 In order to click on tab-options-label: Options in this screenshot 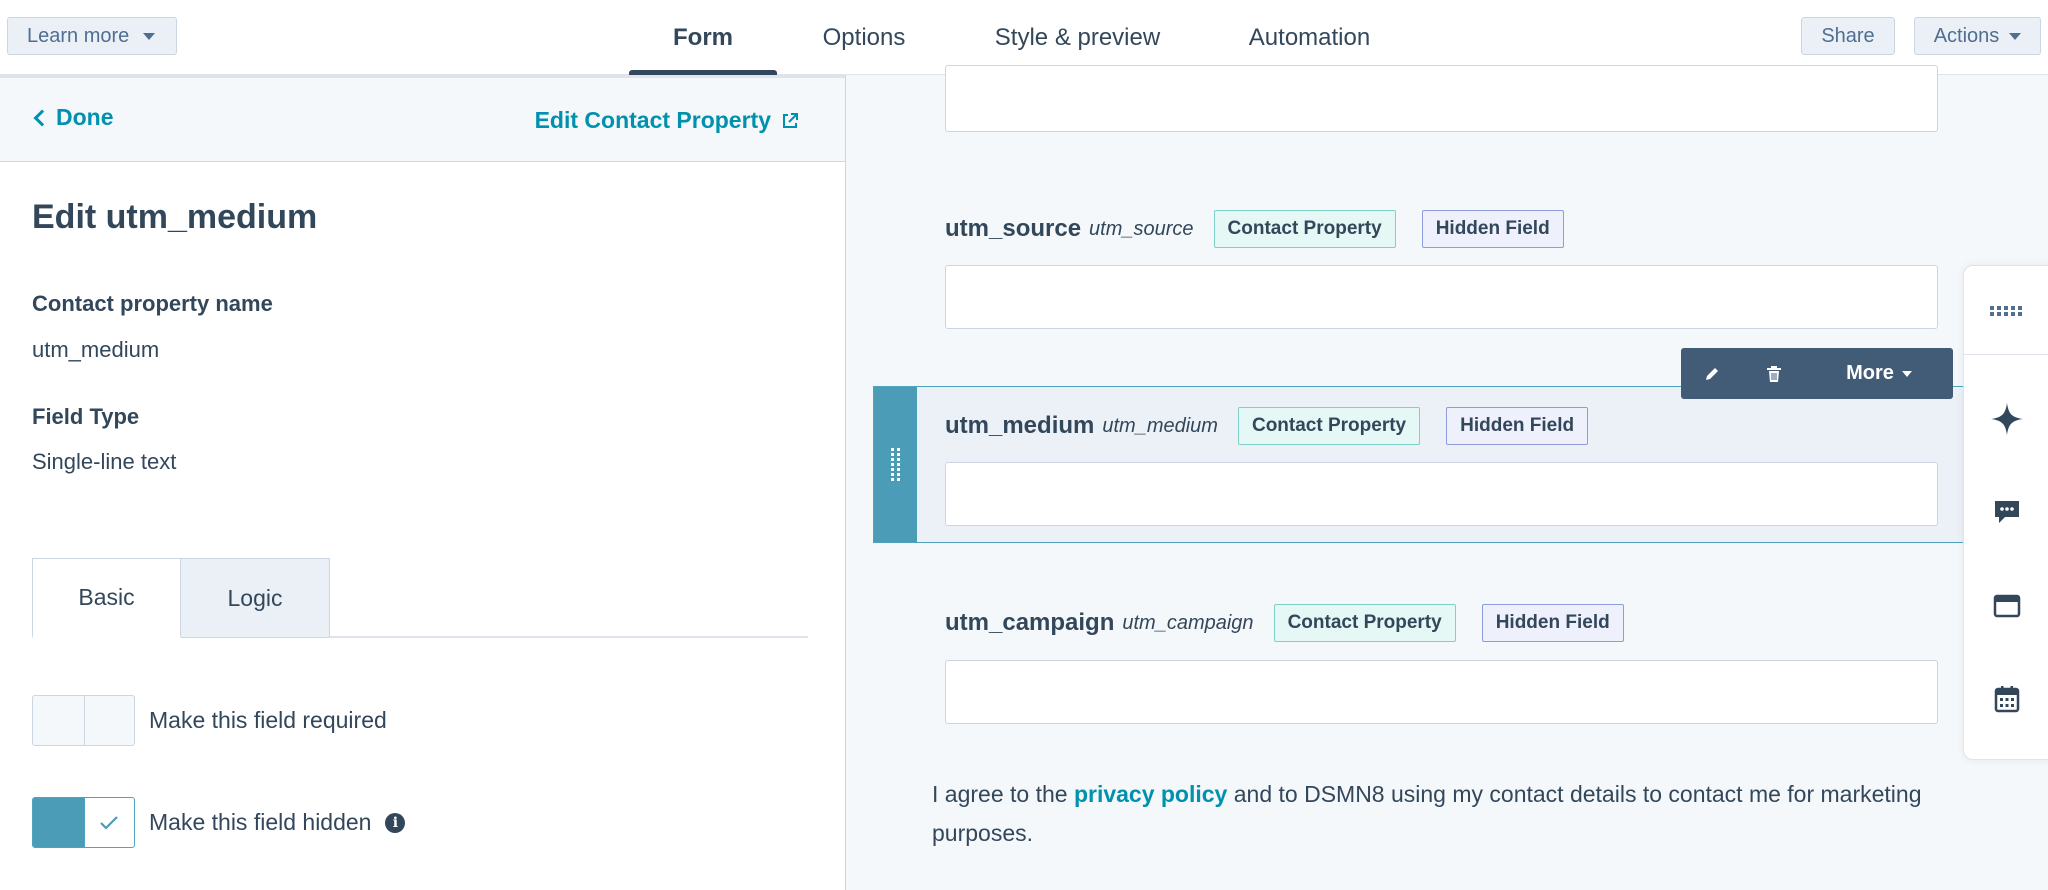, I will do `click(864, 37)`.